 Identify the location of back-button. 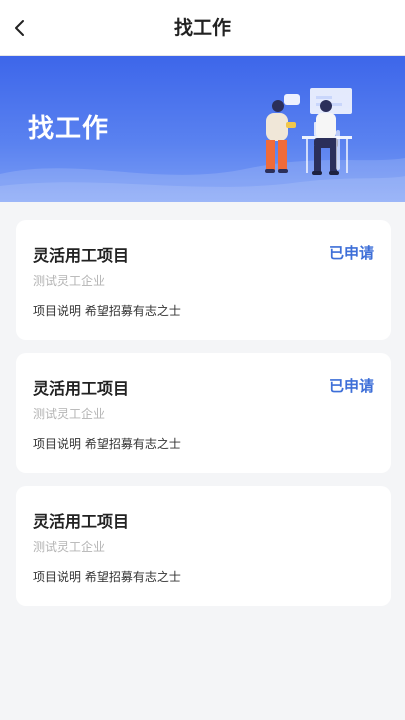
(20, 28).